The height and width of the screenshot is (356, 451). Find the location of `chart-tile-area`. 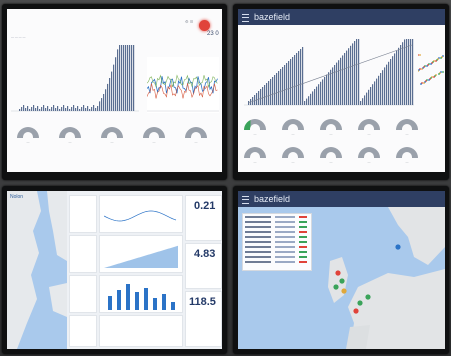

chart-tile-area is located at coordinates (141, 254).